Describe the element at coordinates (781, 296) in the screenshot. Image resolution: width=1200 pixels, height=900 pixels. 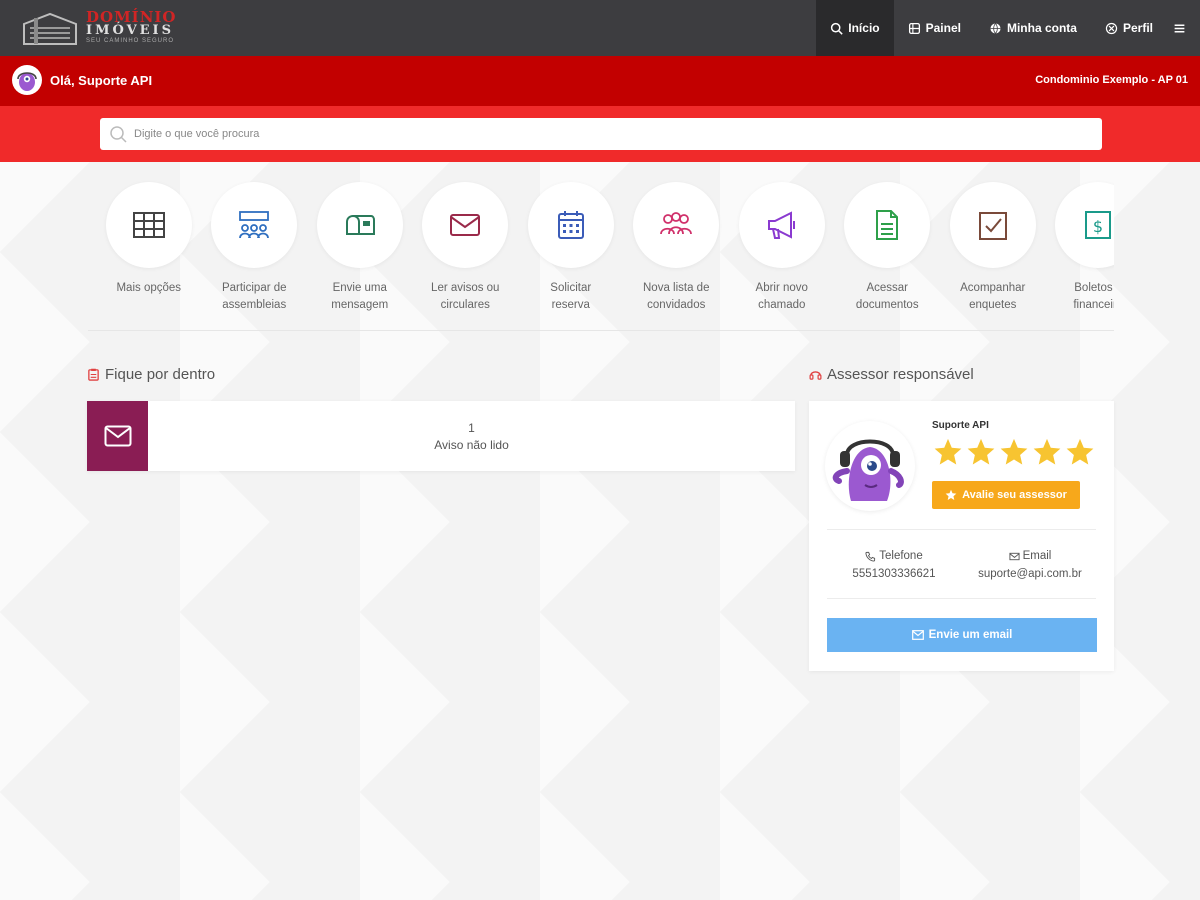
I see `shortcut-label: Abrir novo chamado` at that location.